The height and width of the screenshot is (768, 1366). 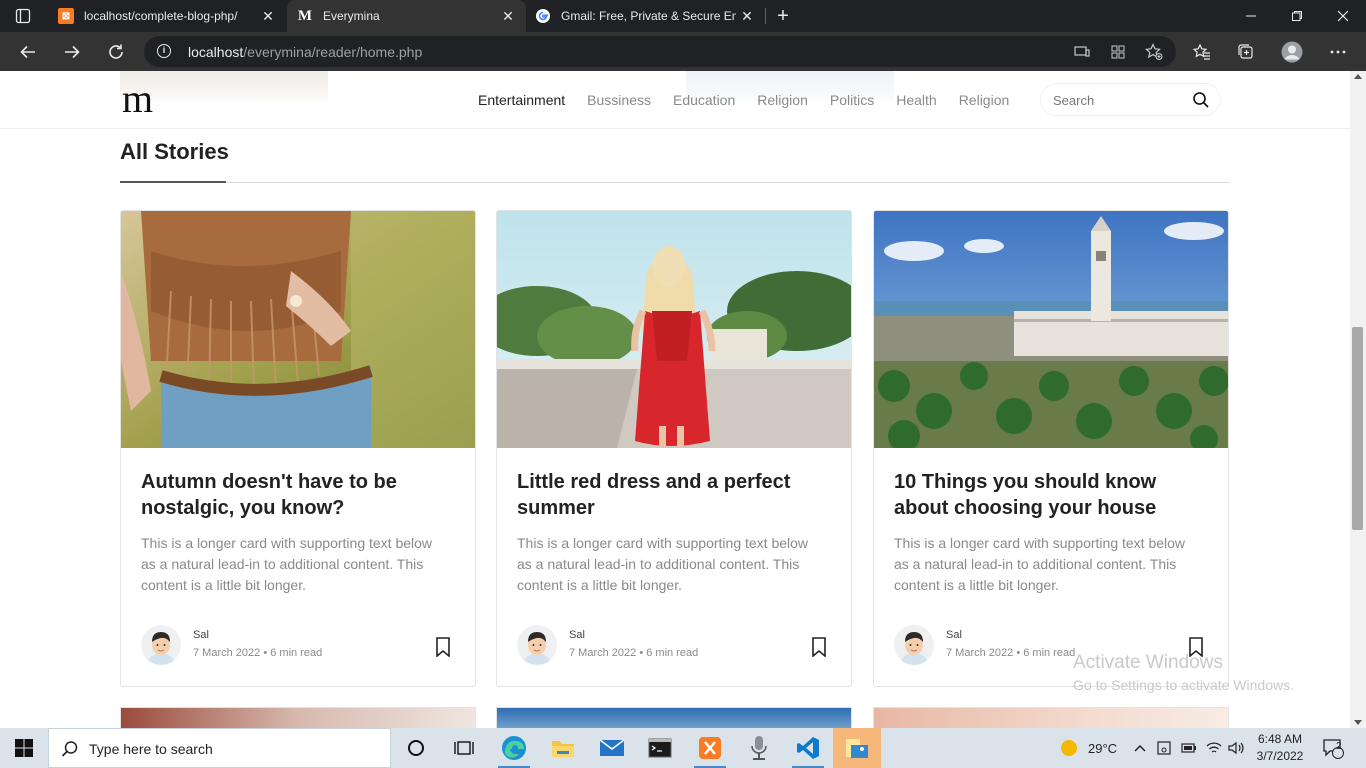 What do you see at coordinates (1236, 748) in the screenshot?
I see `volume-indicator` at bounding box center [1236, 748].